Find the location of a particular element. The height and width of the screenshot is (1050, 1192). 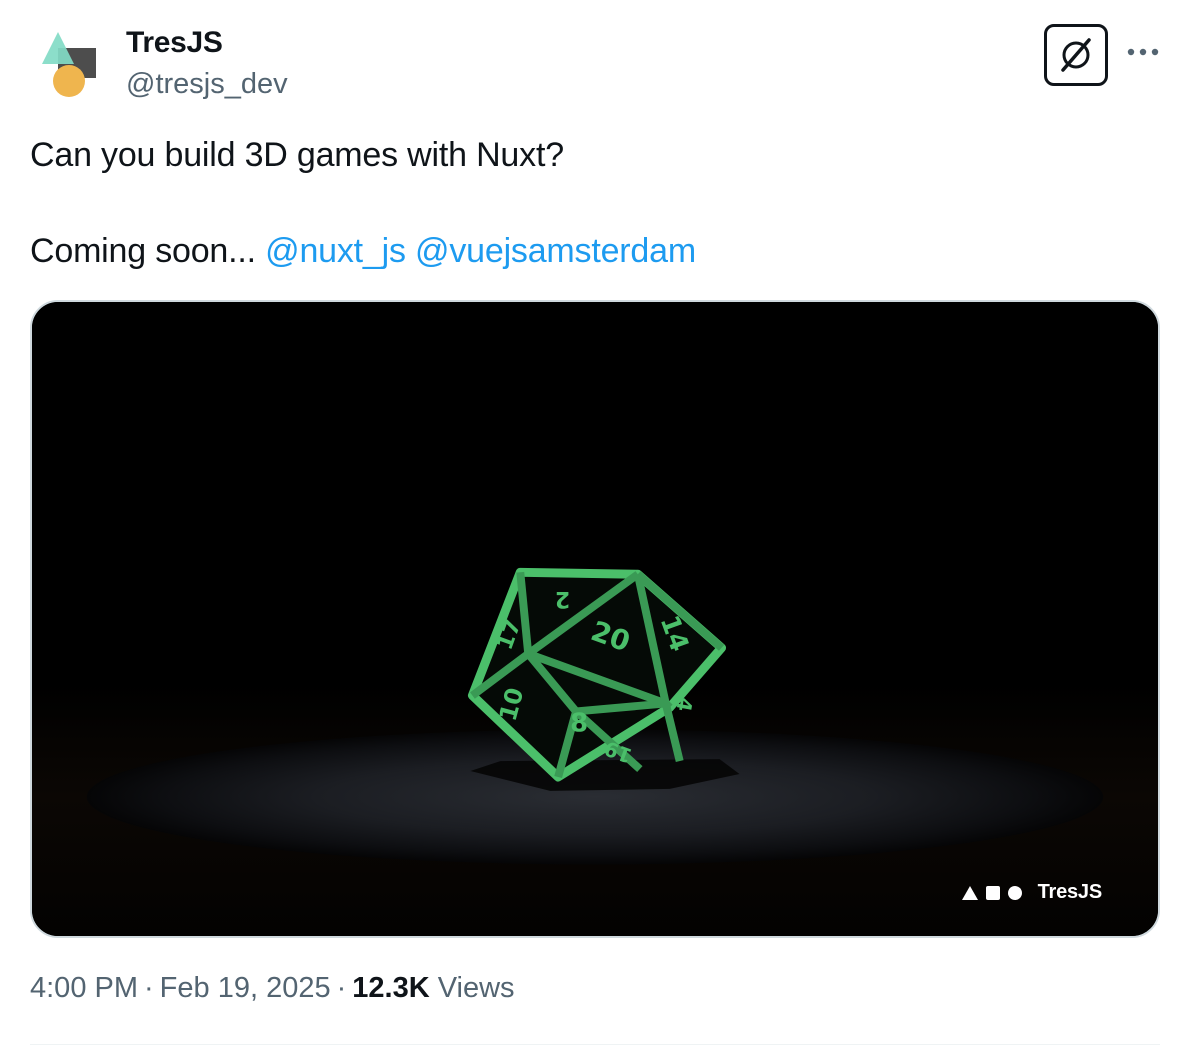

author-handle: @tresjs_dev is located at coordinates (207, 84).